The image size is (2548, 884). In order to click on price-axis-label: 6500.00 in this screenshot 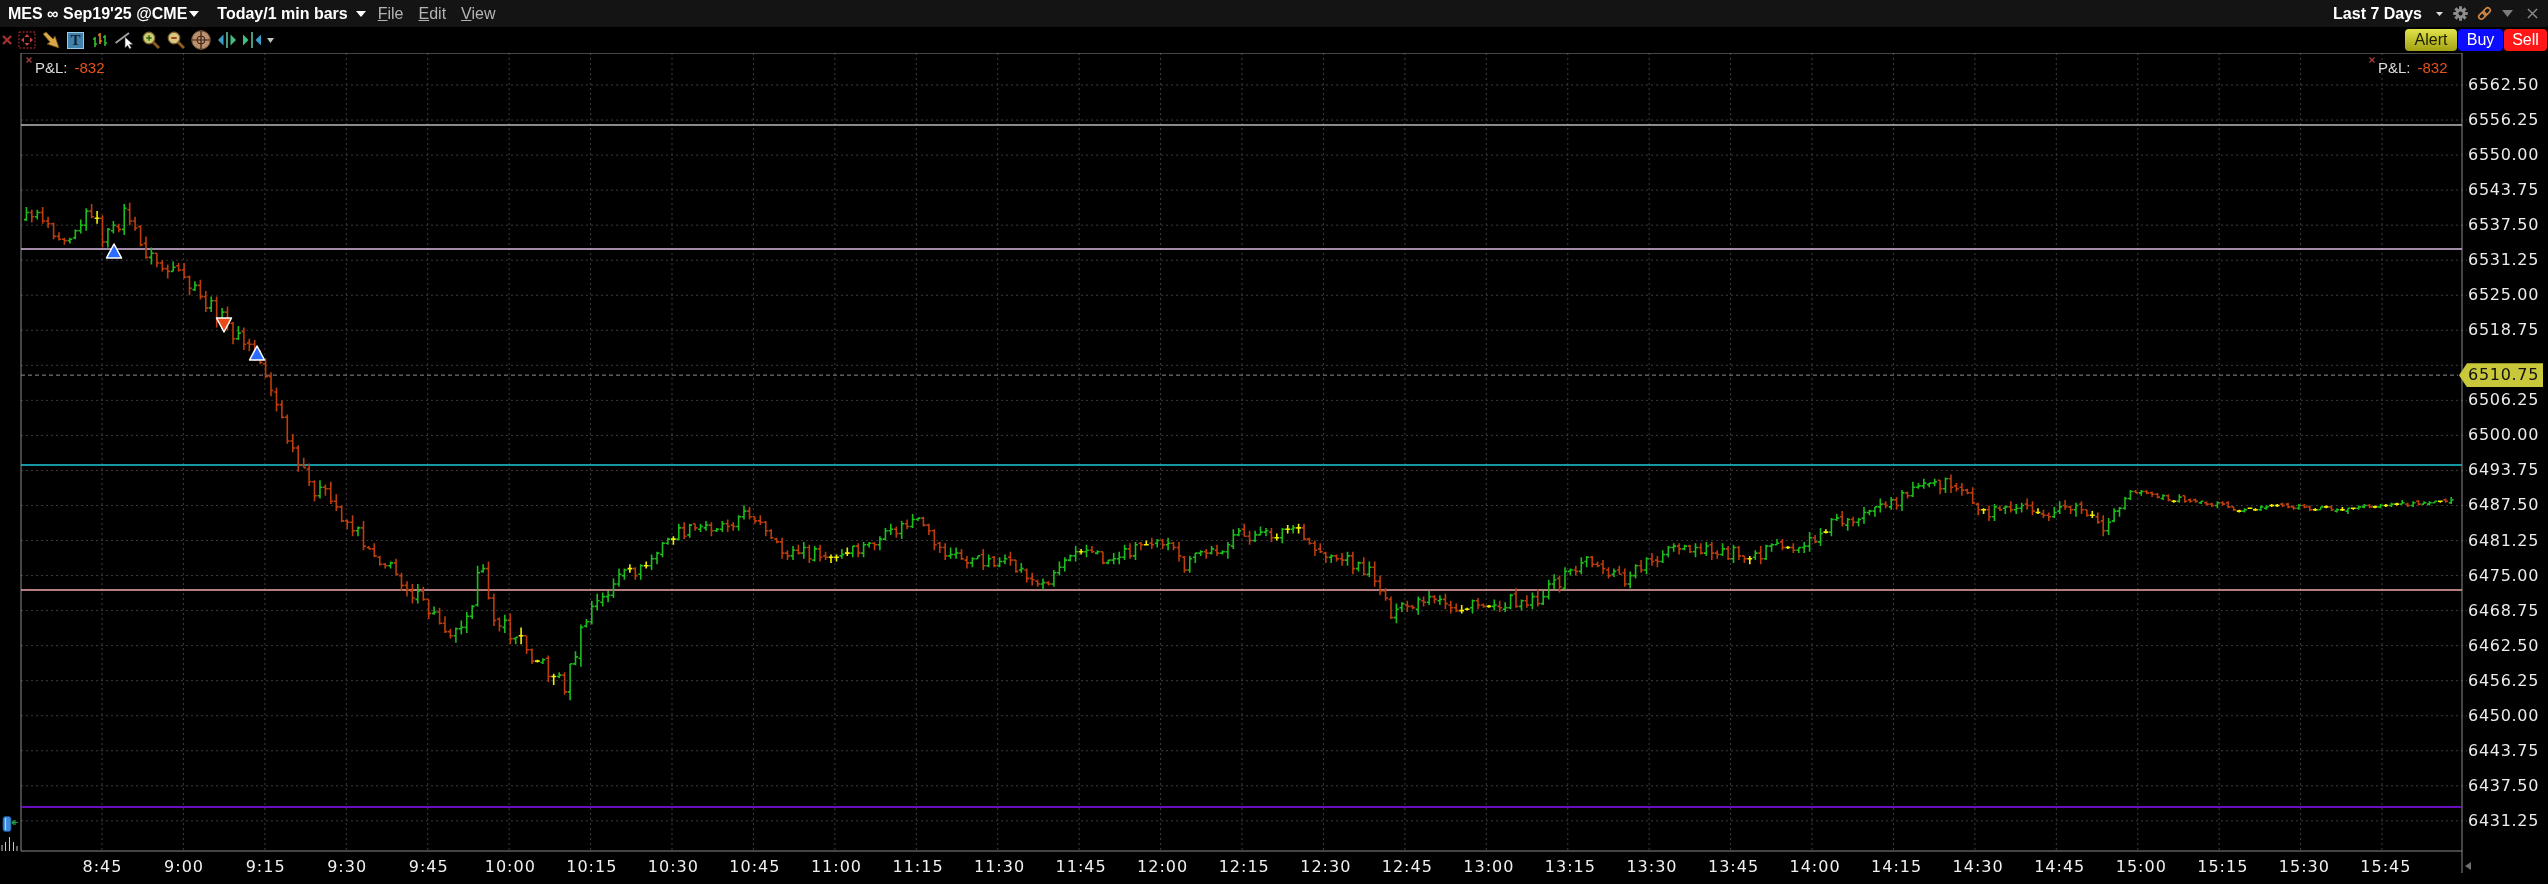, I will do `click(2504, 435)`.